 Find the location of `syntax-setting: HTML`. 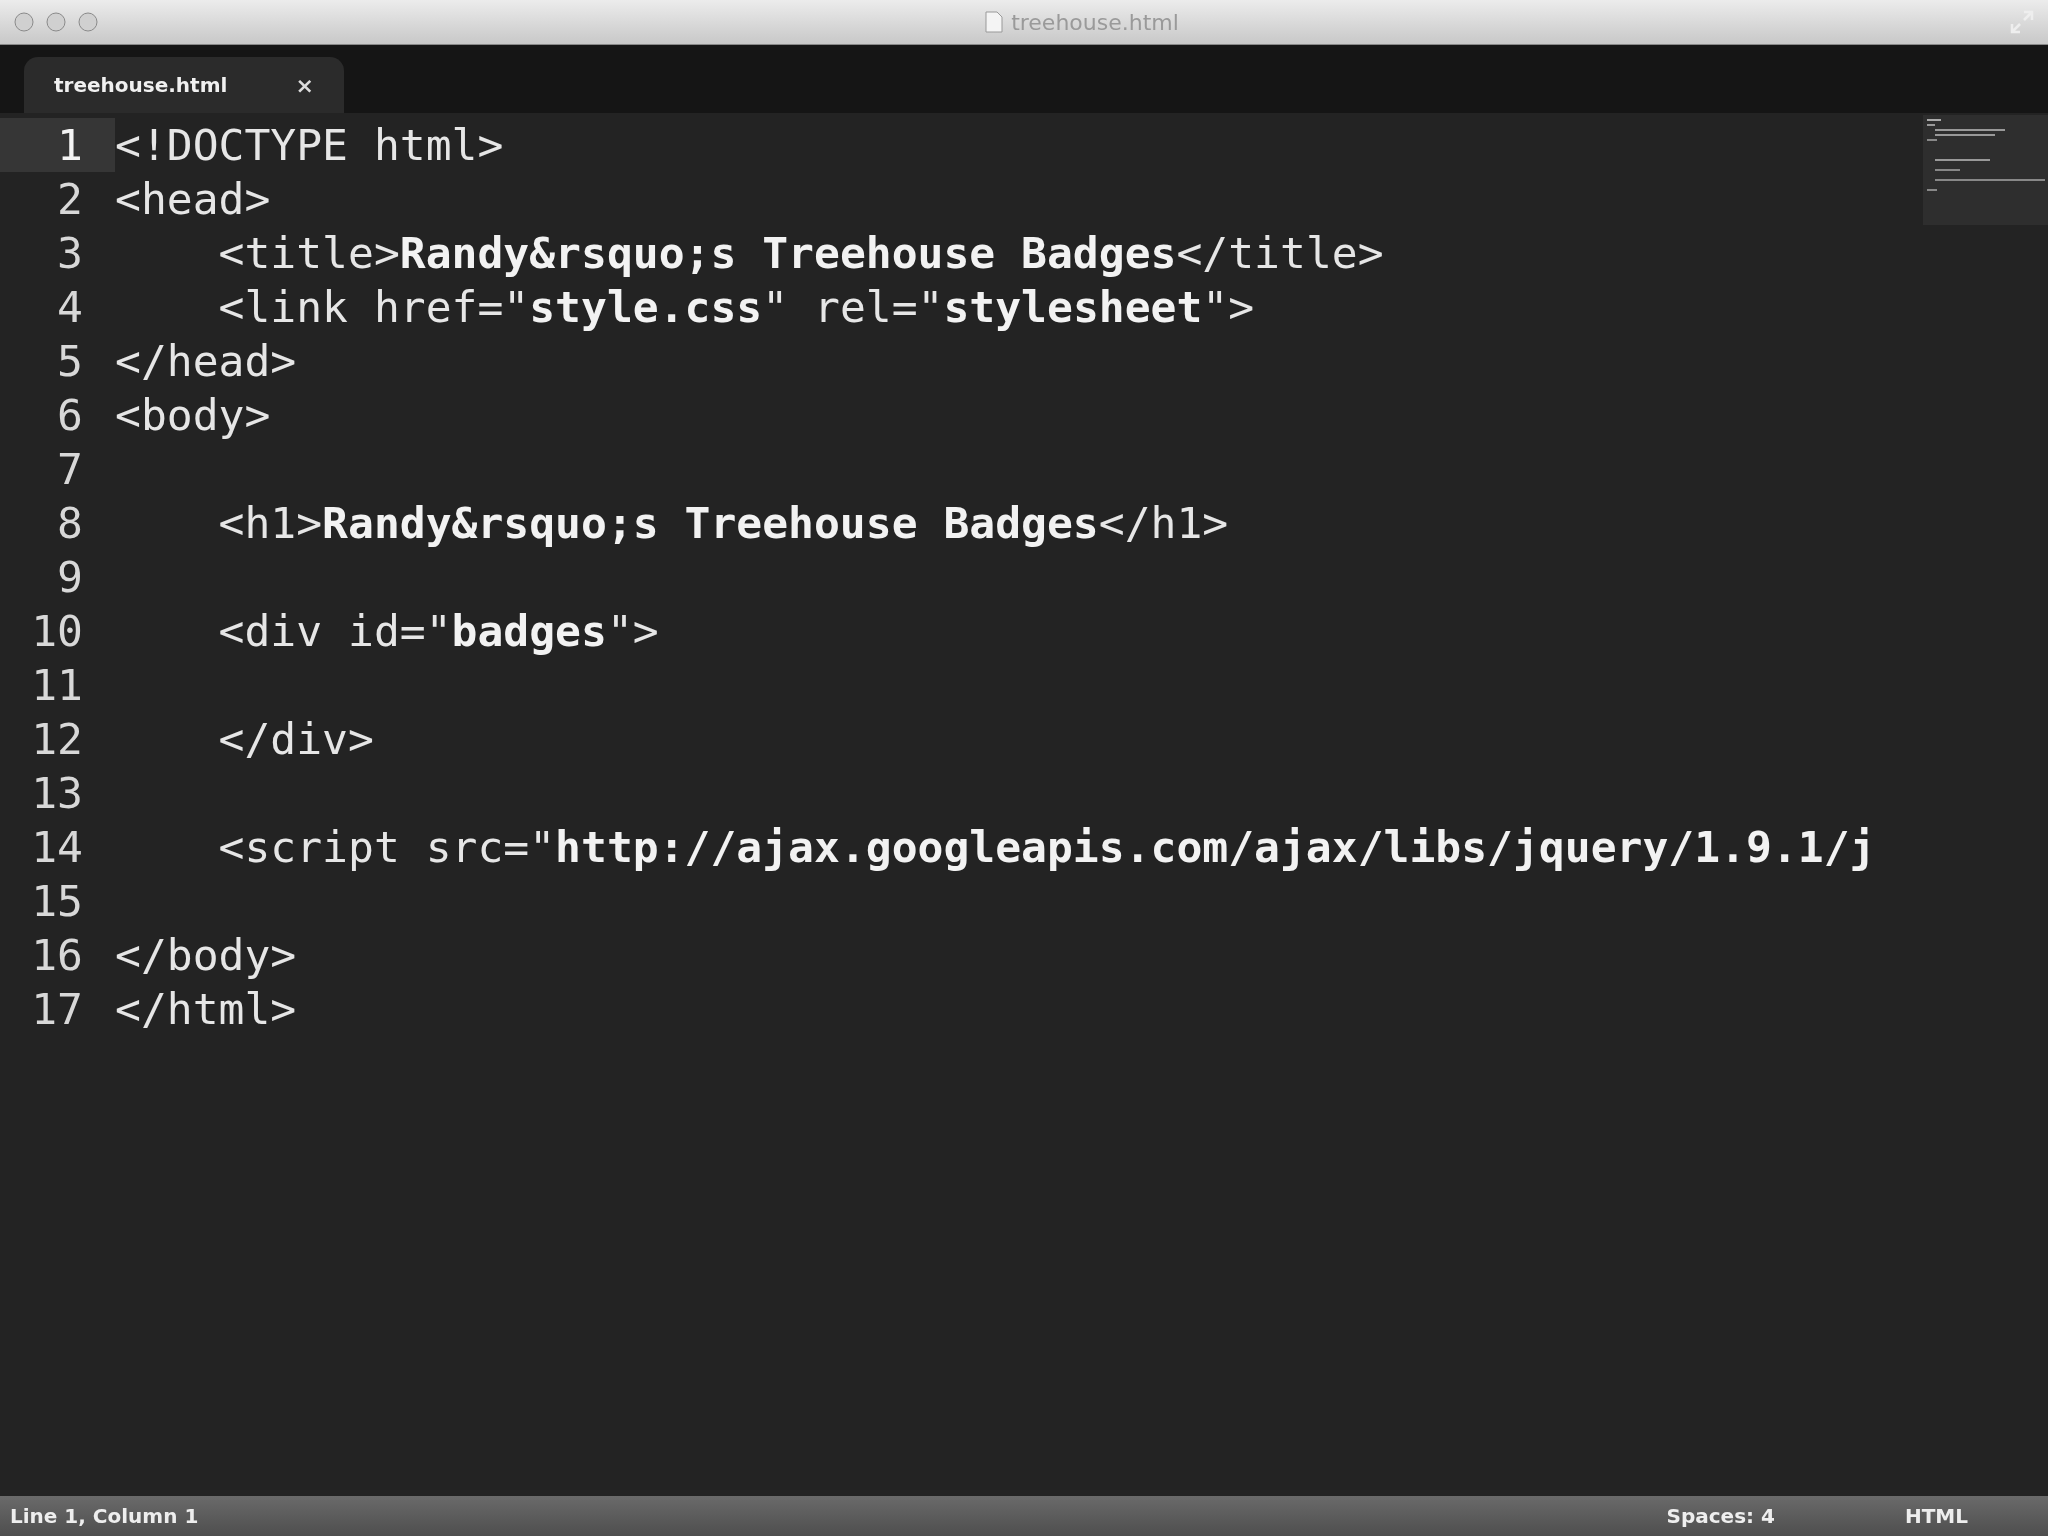

syntax-setting: HTML is located at coordinates (1936, 1516).